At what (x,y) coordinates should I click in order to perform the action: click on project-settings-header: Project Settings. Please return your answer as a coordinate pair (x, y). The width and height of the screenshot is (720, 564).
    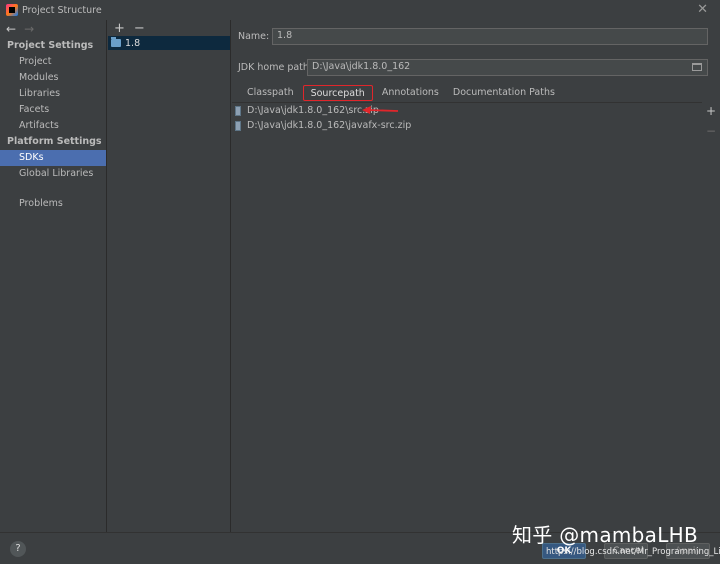
    Looking at the image, I should click on (50, 45).